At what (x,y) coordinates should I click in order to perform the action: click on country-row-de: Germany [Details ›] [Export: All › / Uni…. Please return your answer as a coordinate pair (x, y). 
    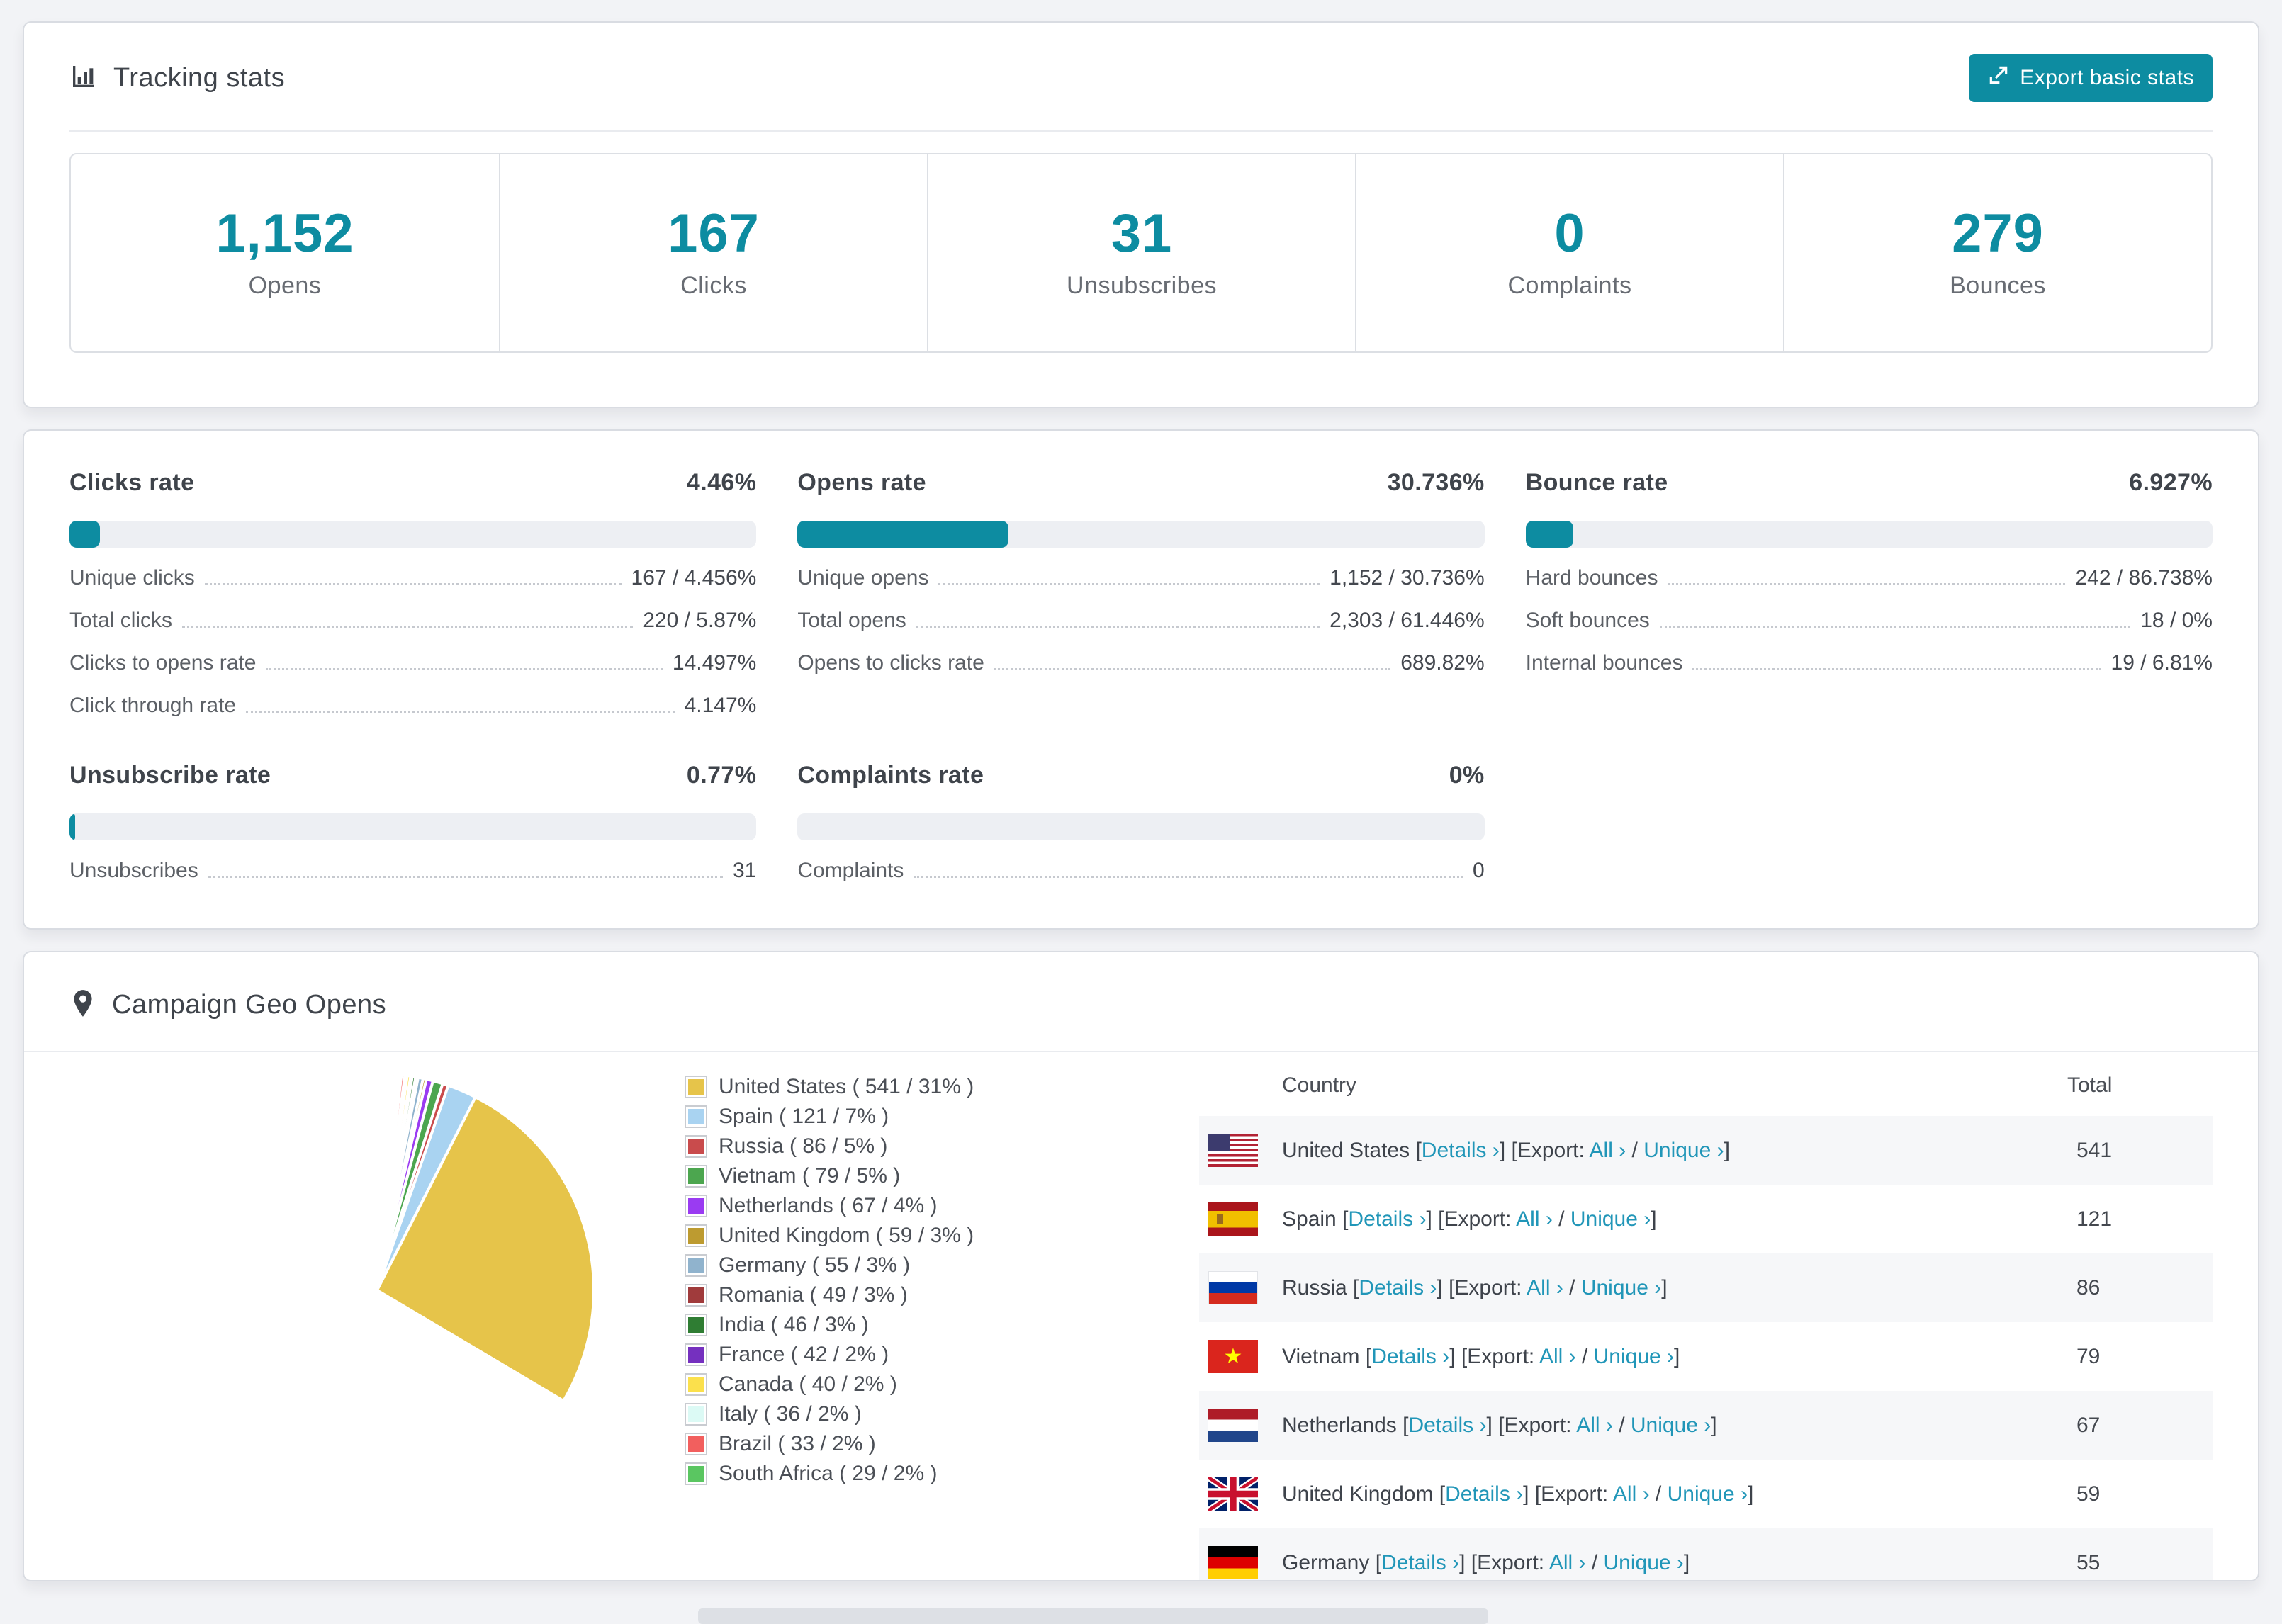
    Looking at the image, I should click on (1706, 1554).